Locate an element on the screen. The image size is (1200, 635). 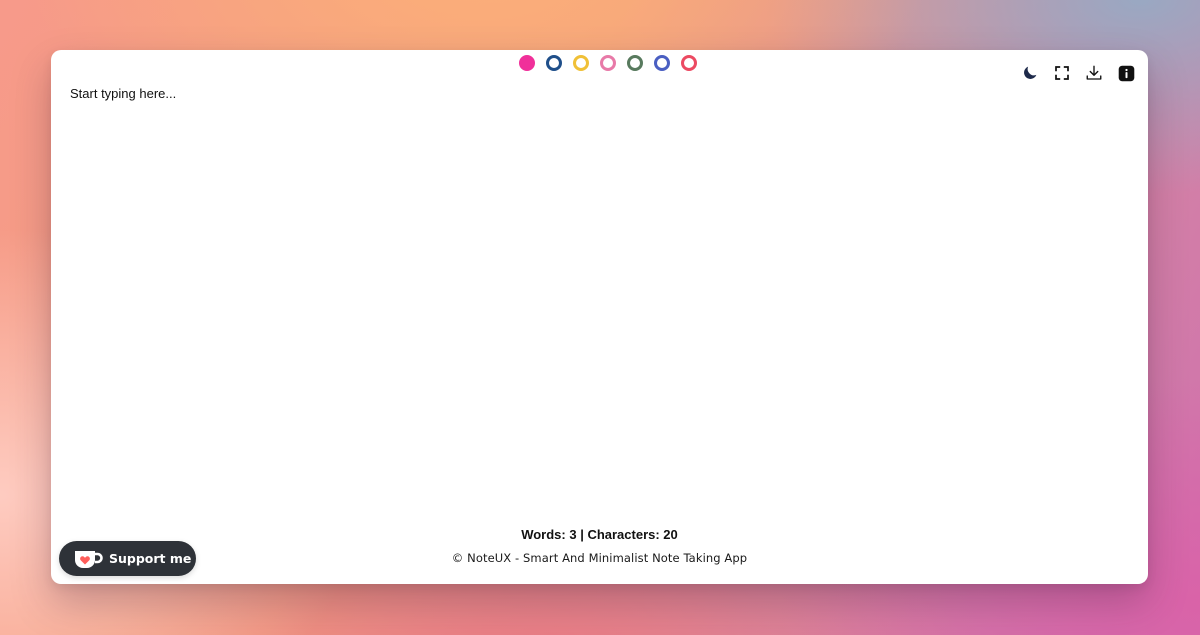
dark-mode-button is located at coordinates (1030, 73).